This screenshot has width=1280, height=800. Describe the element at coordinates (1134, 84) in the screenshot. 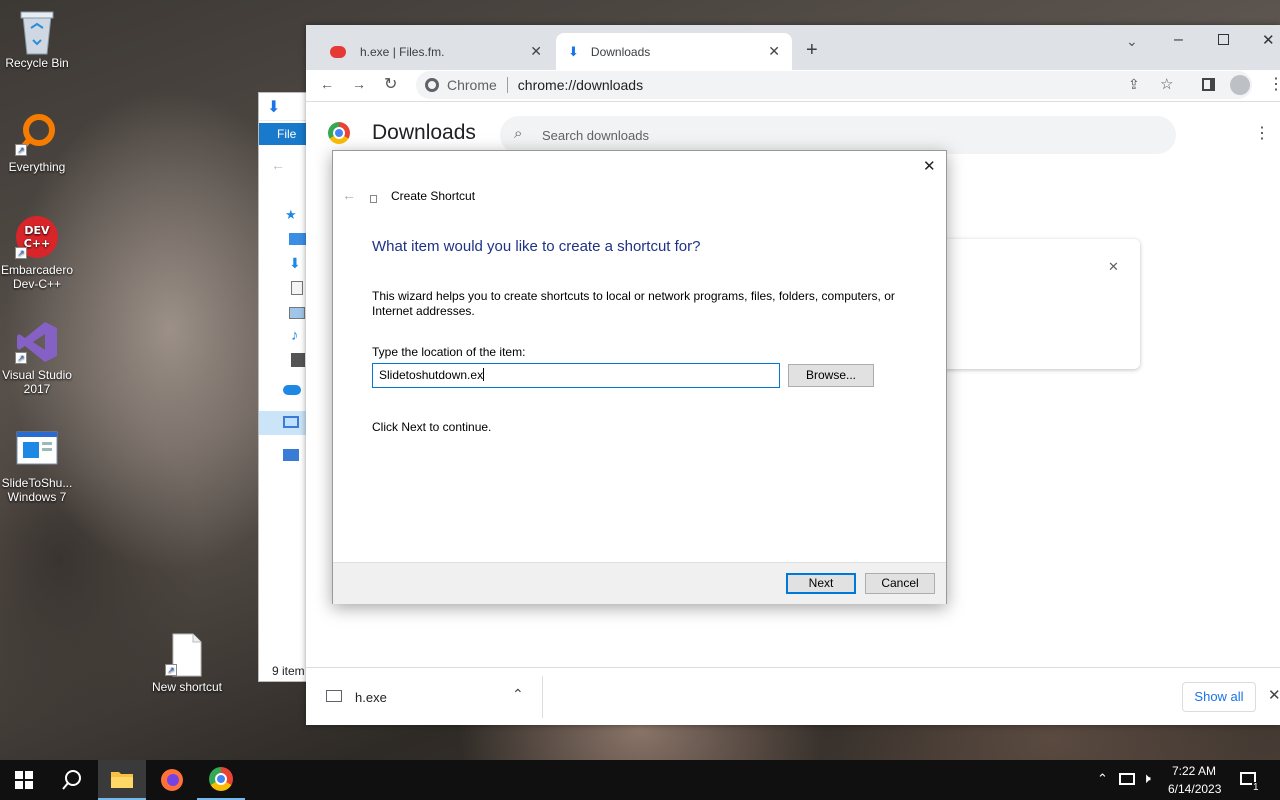

I see `share-icon: ⇪` at that location.